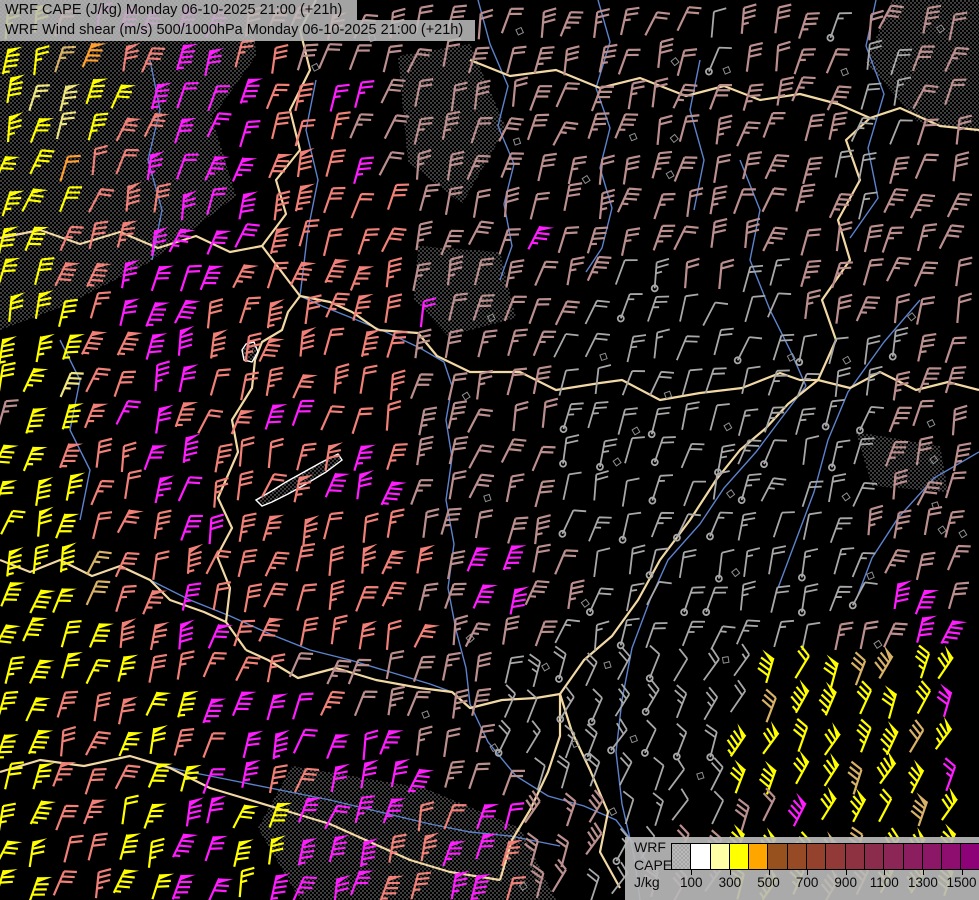 The image size is (979, 900). What do you see at coordinates (653, 864) in the screenshot?
I see `legend-label-parameter: CAPE` at bounding box center [653, 864].